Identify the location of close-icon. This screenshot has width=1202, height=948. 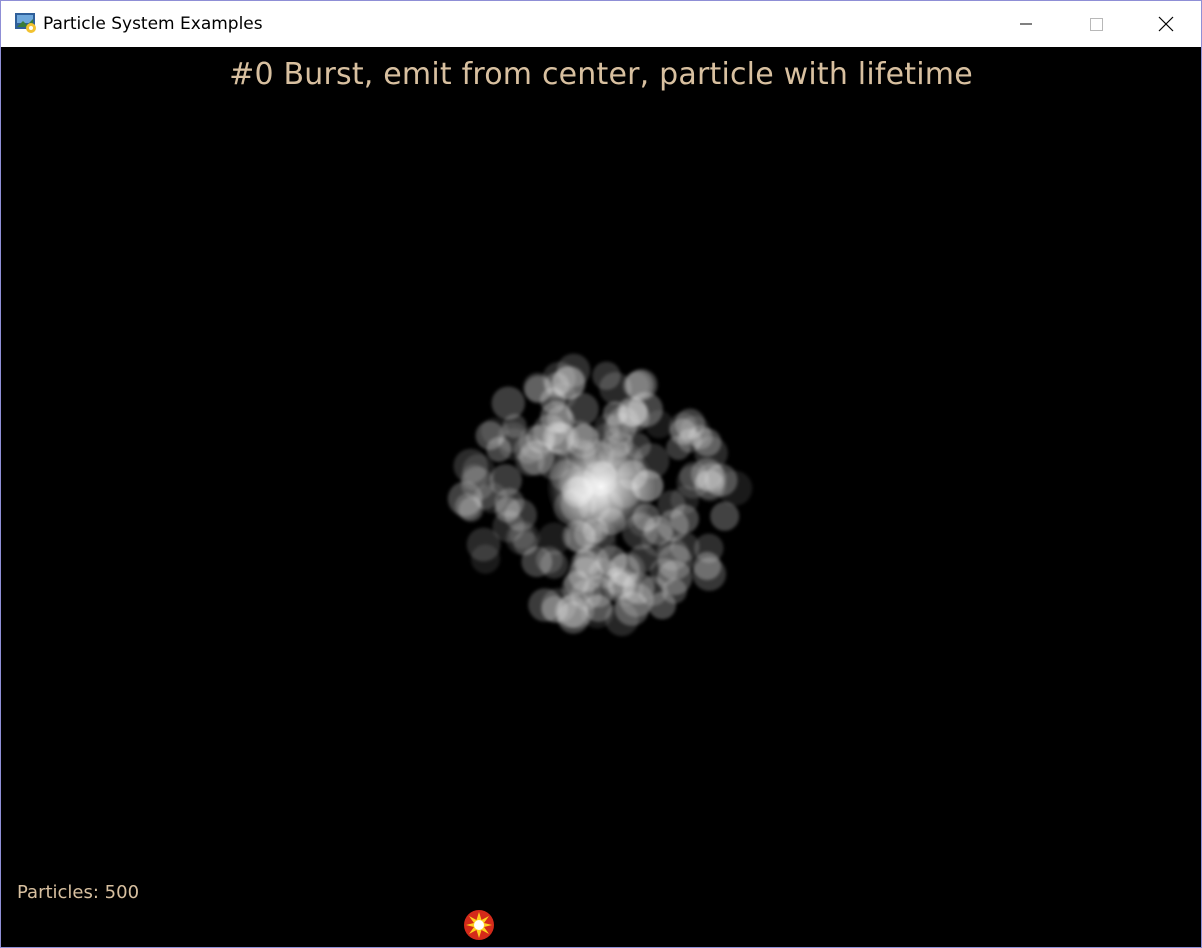
(1166, 24).